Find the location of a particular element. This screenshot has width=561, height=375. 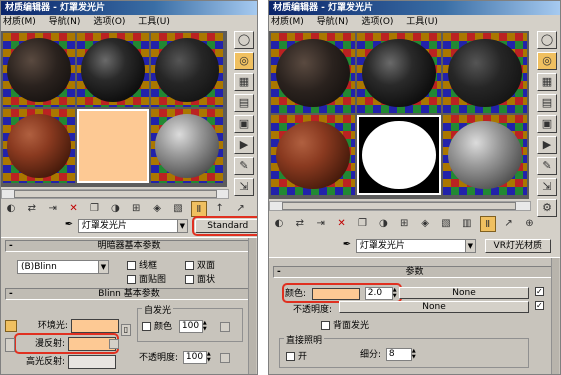

light-color-swatch is located at coordinates (335, 293).